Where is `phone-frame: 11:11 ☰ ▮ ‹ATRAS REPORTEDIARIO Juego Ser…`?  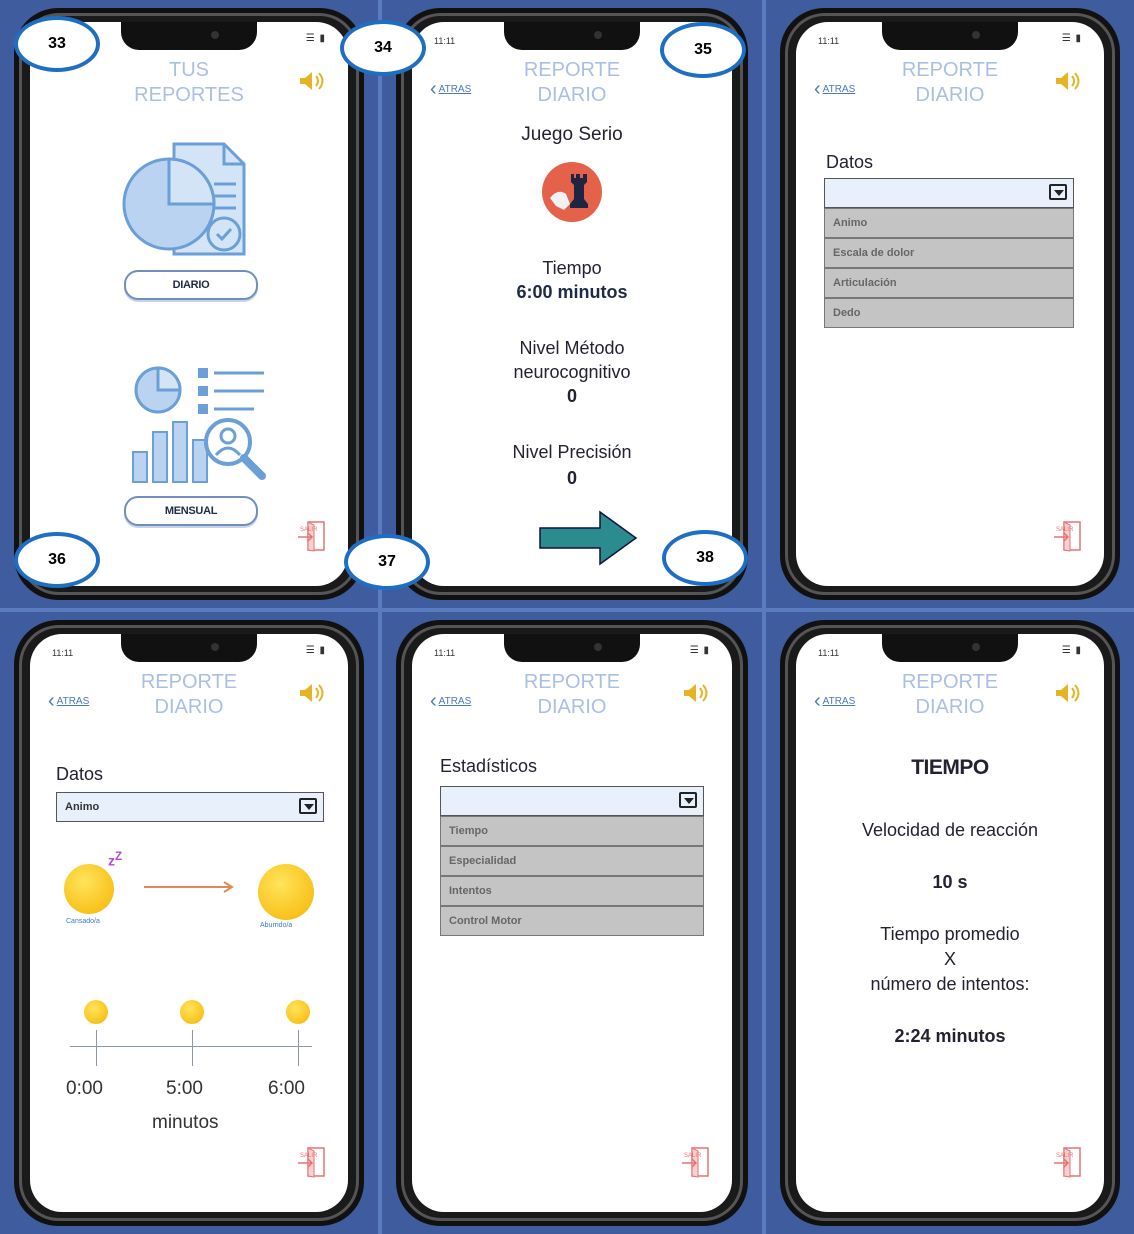 phone-frame: 11:11 ☰ ▮ ‹ATRAS REPORTEDIARIO Juego Ser… is located at coordinates (572, 304).